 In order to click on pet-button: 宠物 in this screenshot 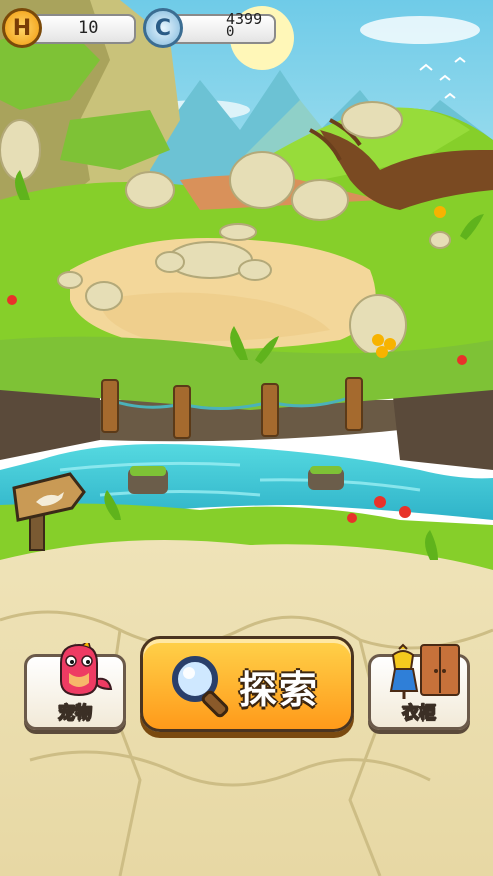, I will do `click(75, 686)`.